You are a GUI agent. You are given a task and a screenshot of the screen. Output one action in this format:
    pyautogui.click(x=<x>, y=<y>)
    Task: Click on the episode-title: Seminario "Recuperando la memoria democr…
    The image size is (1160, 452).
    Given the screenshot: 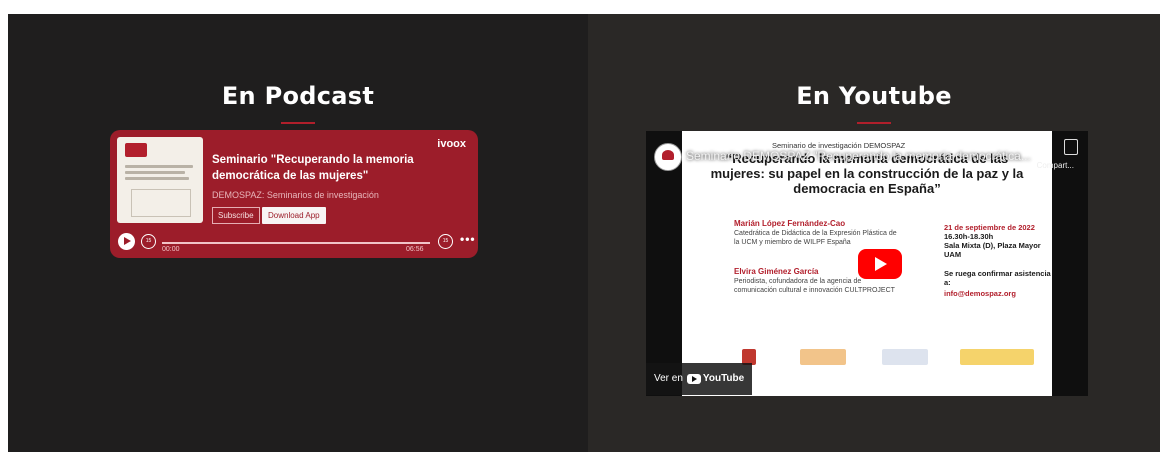 What is the action you would take?
    pyautogui.click(x=341, y=168)
    